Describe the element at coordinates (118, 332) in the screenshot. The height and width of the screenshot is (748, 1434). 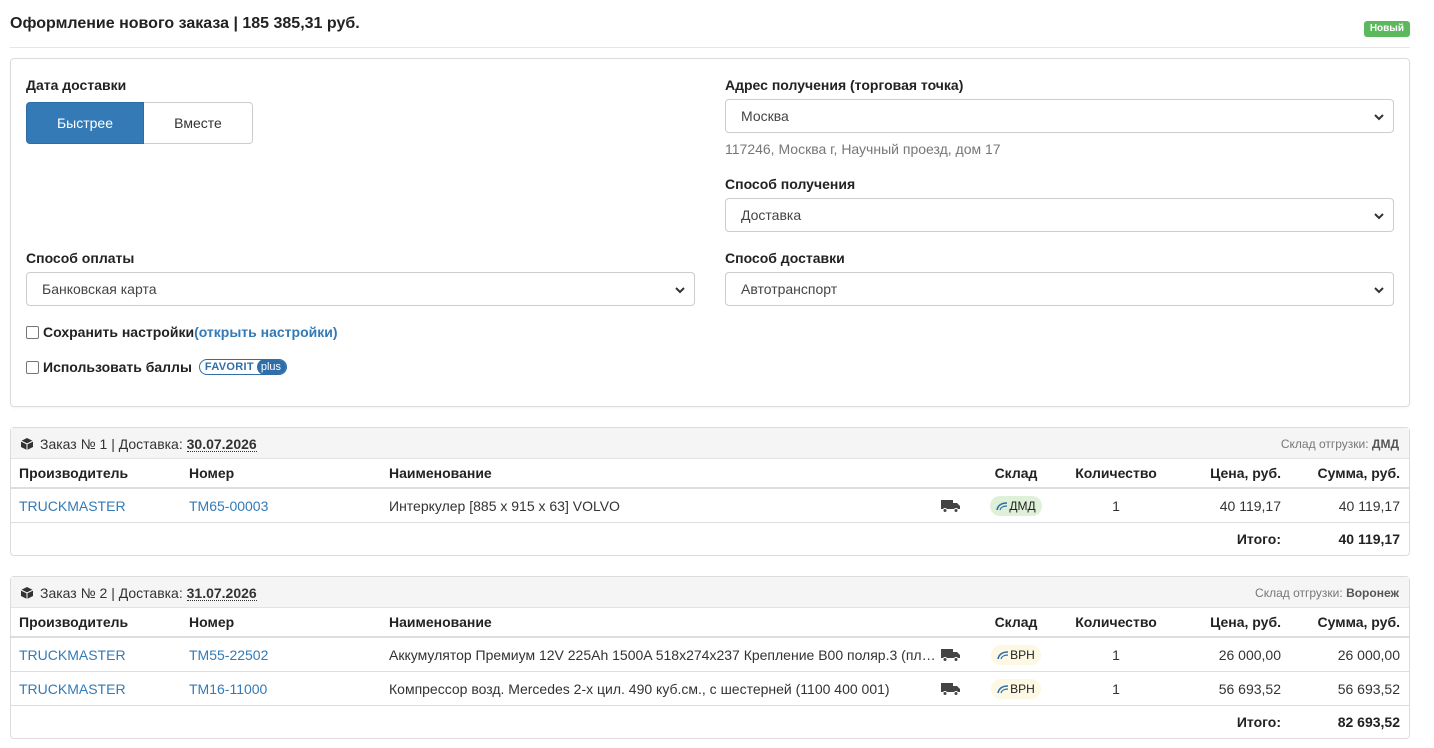
I see `save-settings-label: Сохранить настройки` at that location.